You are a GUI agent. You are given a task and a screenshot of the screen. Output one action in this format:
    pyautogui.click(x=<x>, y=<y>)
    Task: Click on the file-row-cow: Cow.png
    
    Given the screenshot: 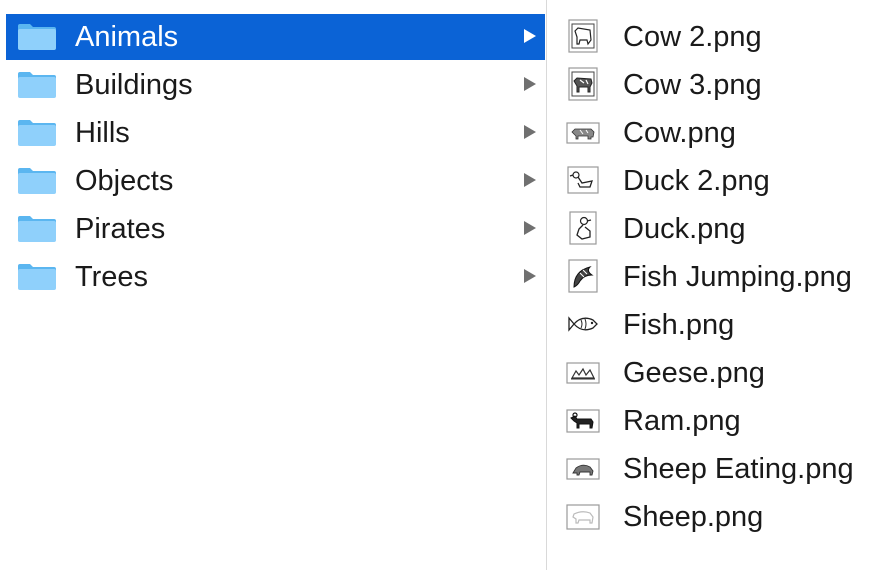 What is the action you would take?
    pyautogui.click(x=721, y=133)
    